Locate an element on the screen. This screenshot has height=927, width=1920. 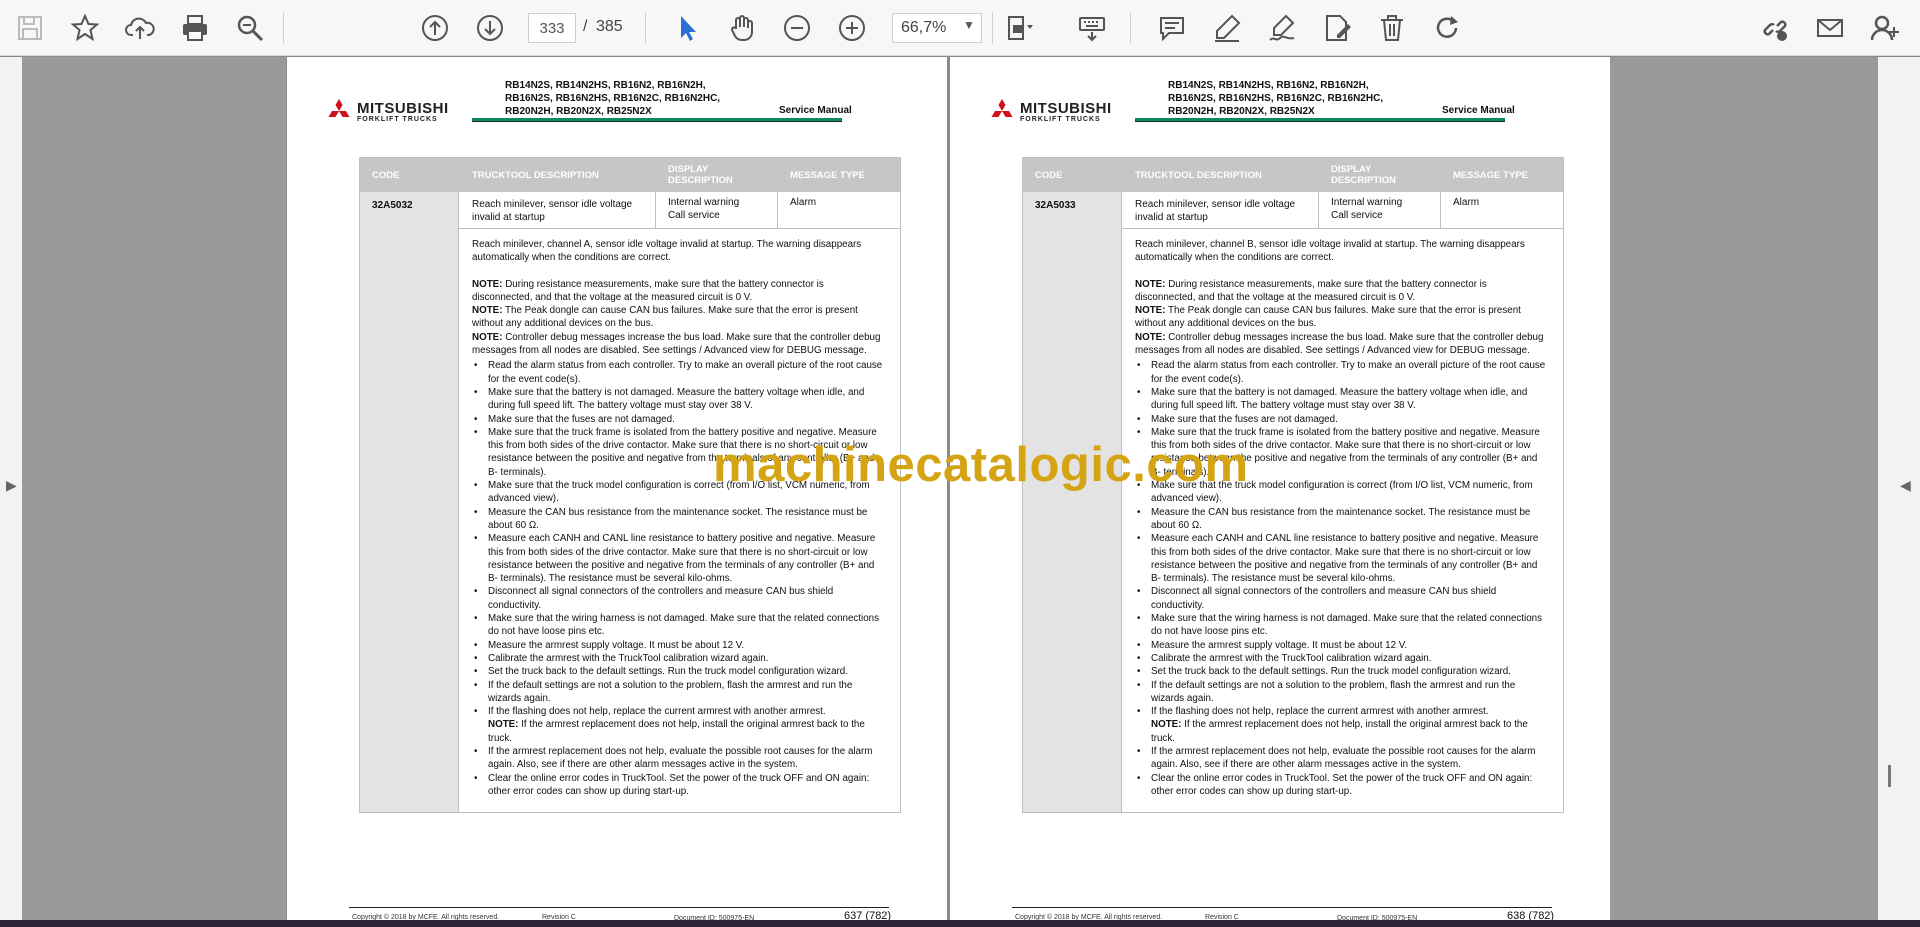
toolbar: / 385 66,7% ▼ is located at coordinates (960, 28).